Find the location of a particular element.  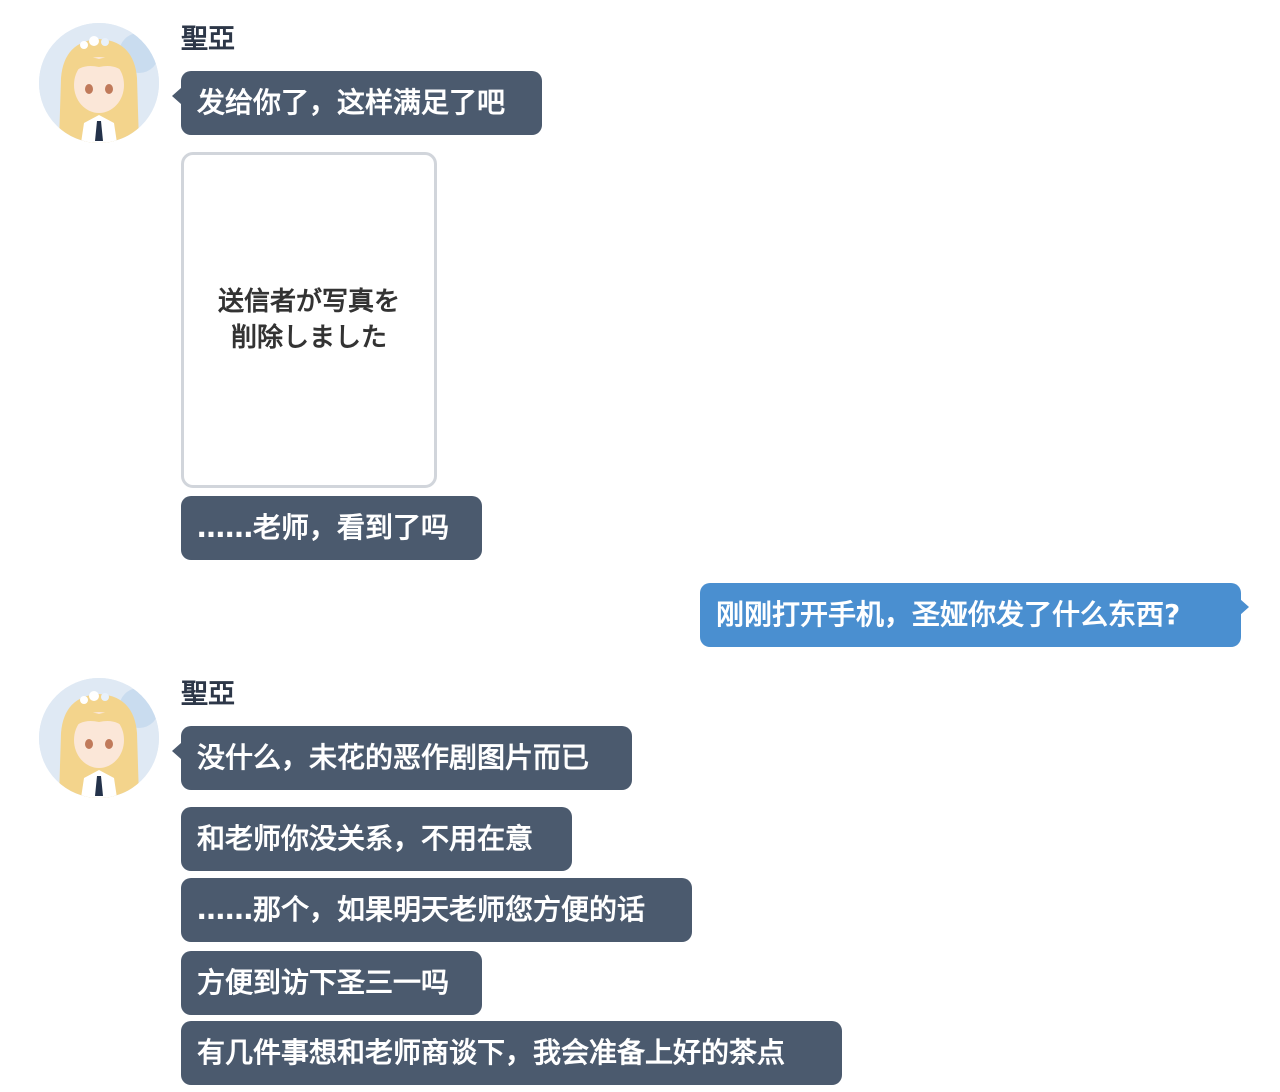

incoming-message: 方便到访下圣三一吗 is located at coordinates (331, 983).